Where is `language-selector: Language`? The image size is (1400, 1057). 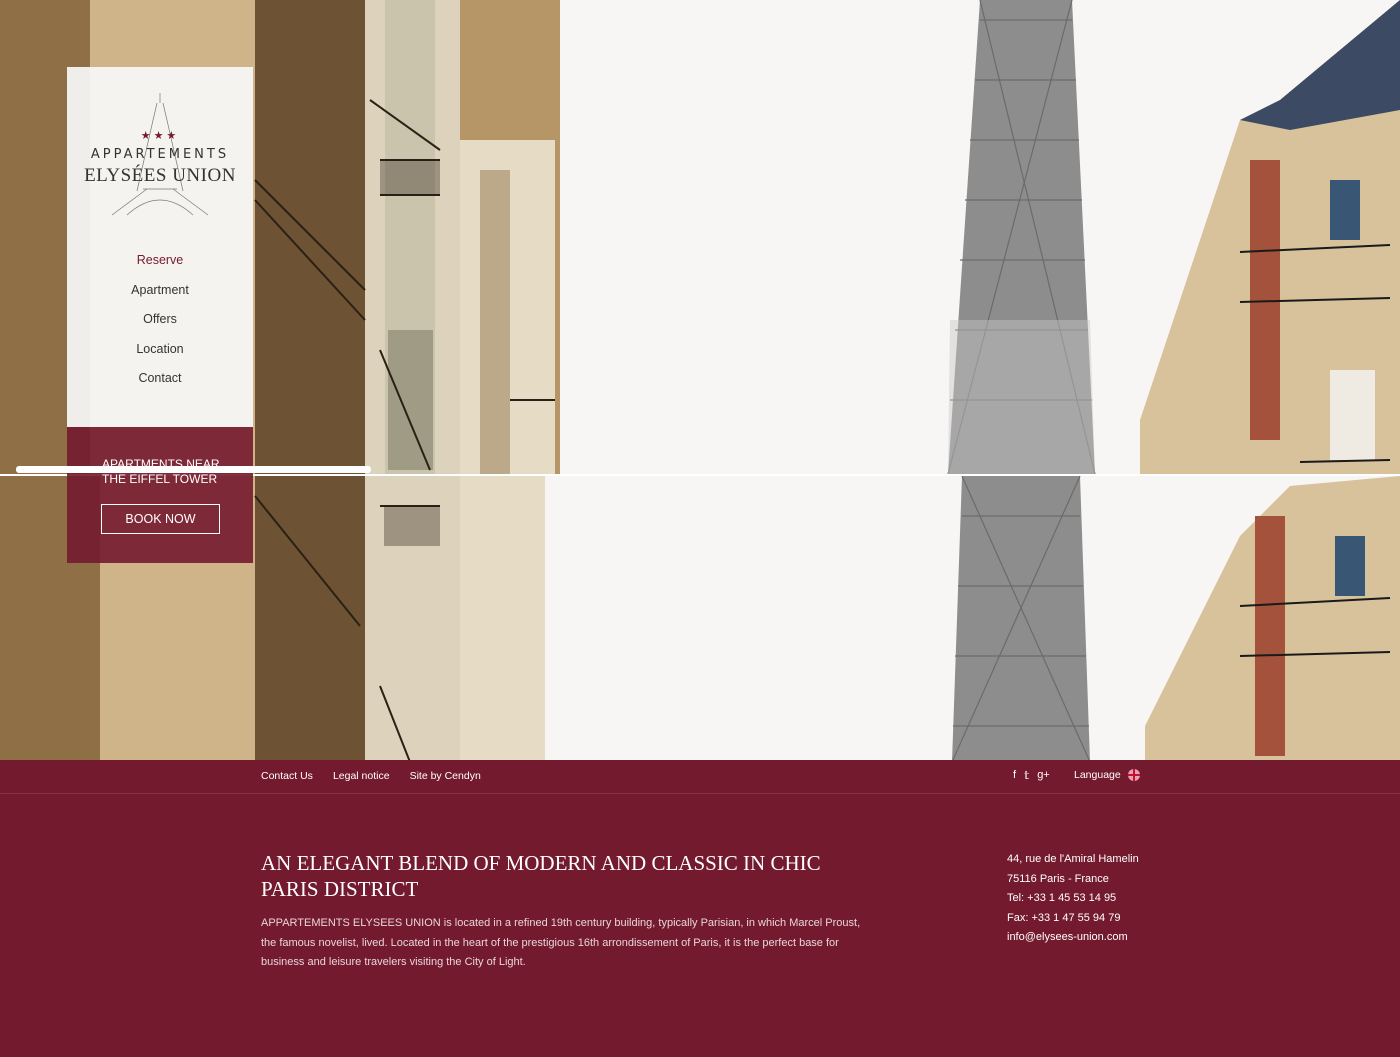 language-selector: Language is located at coordinates (1107, 775).